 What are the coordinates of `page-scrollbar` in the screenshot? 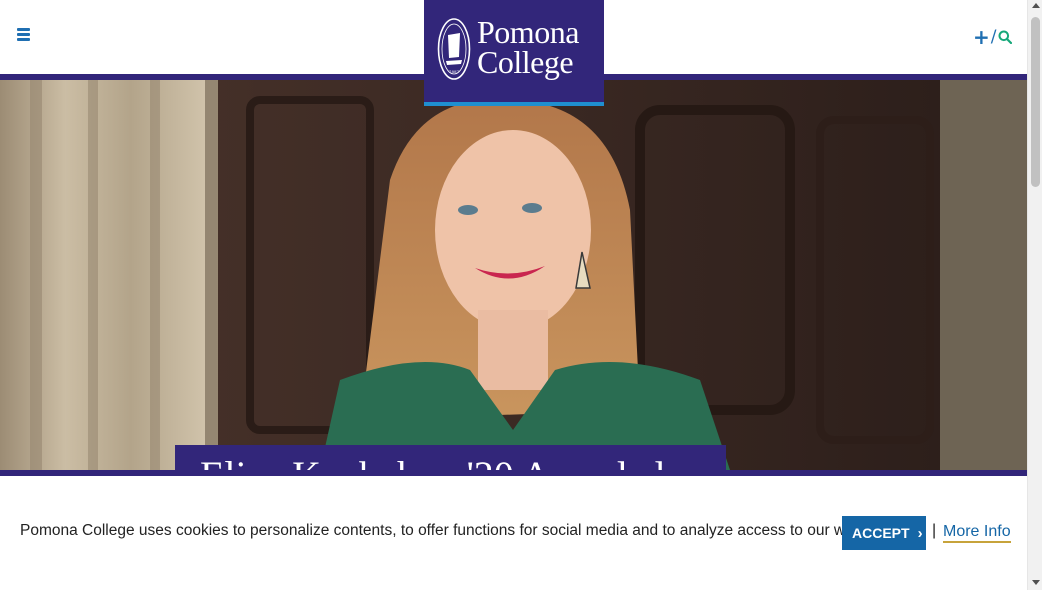 It's located at (1034, 295).